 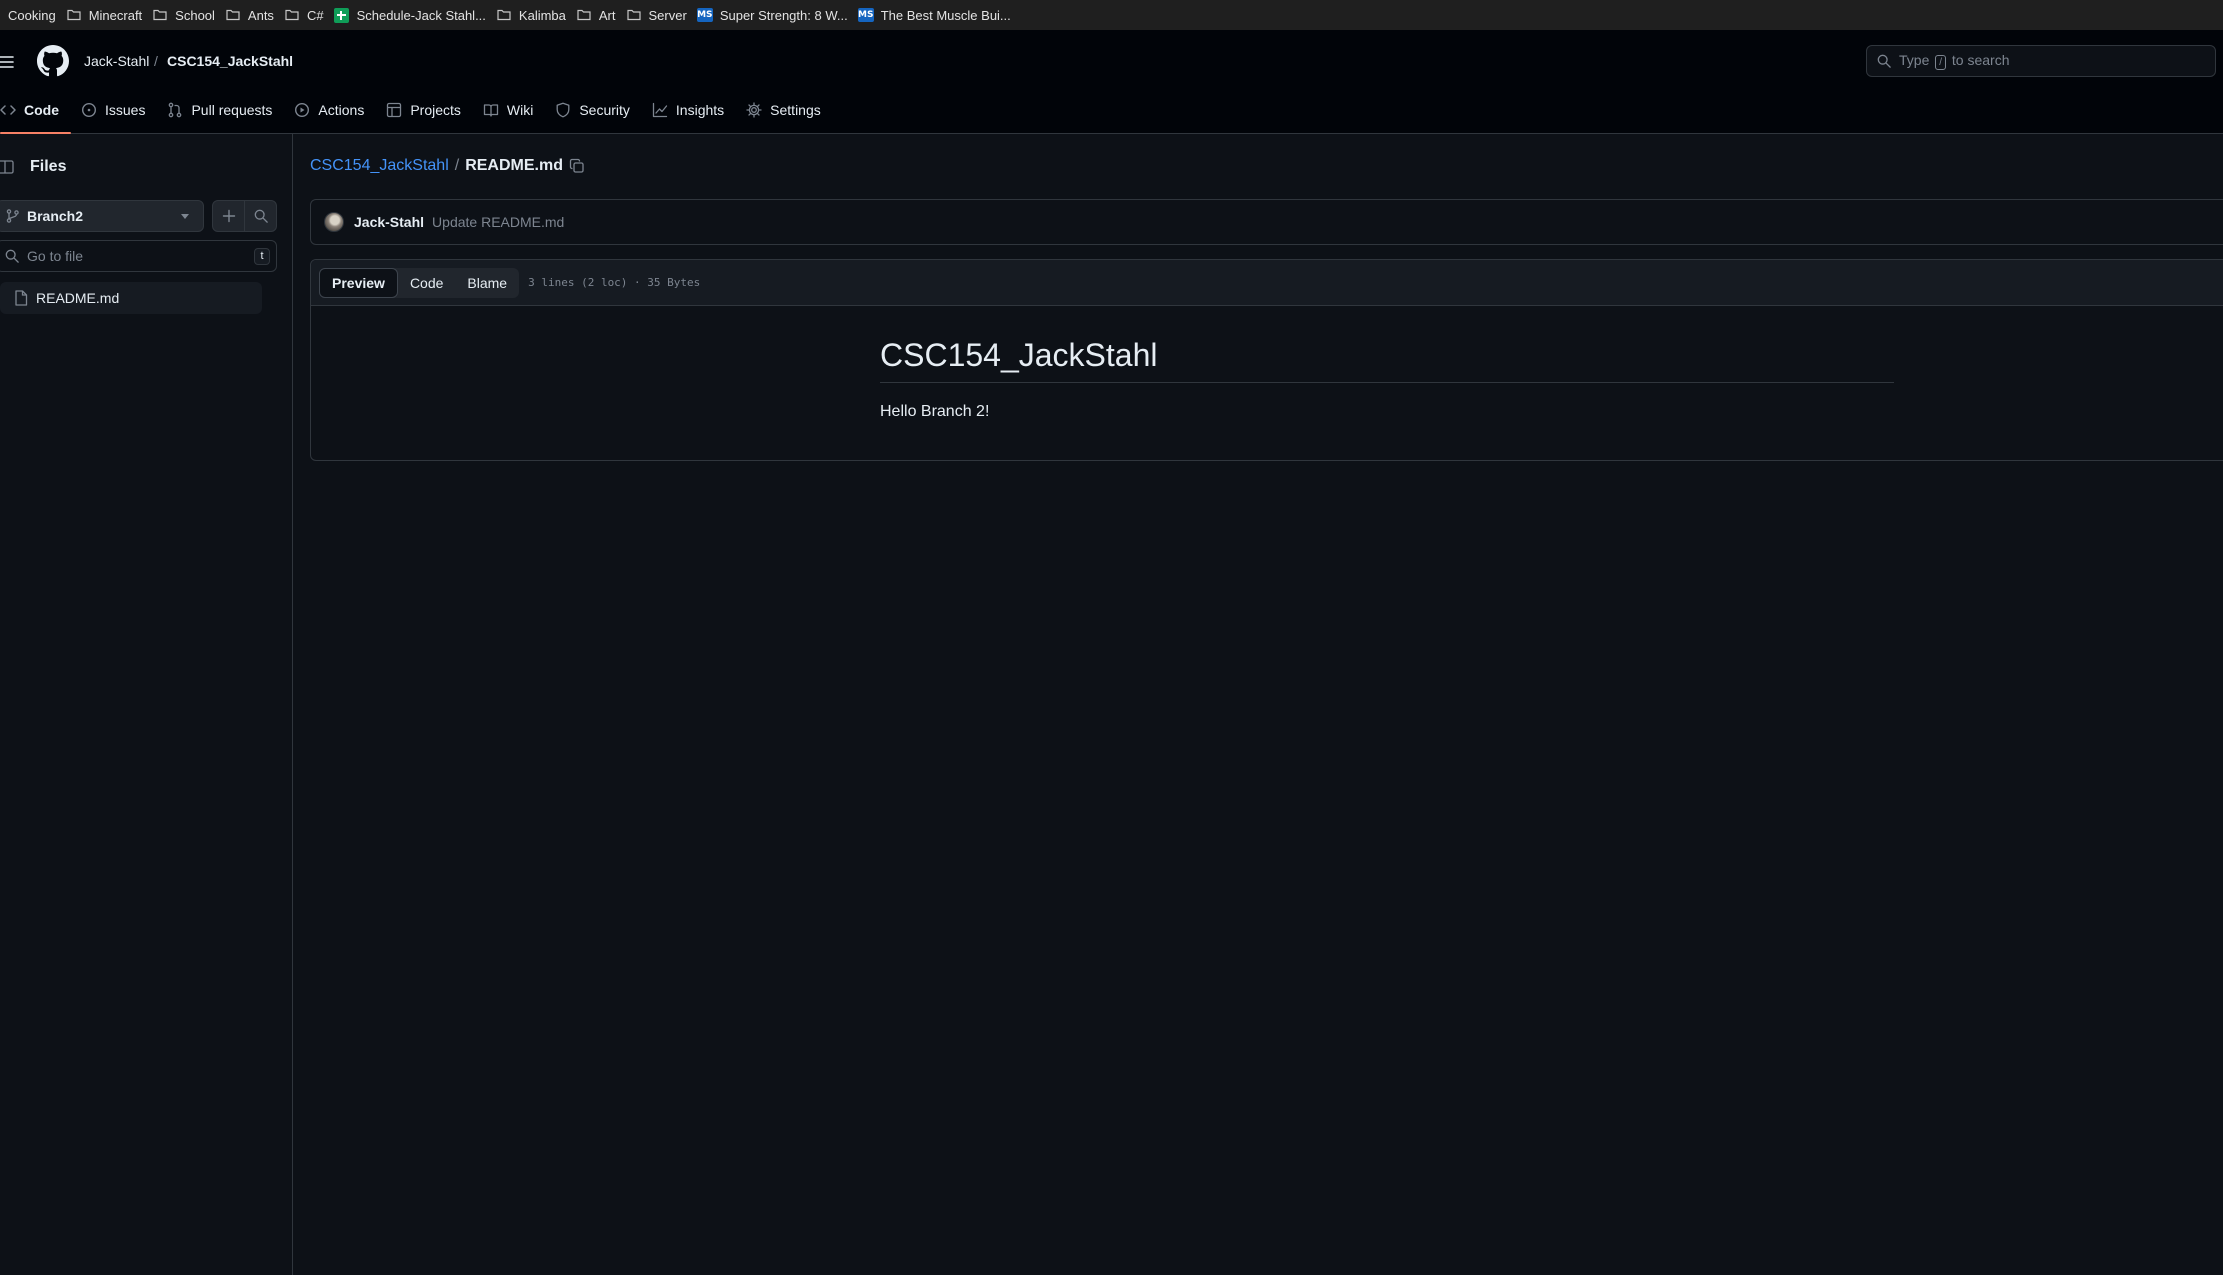 I want to click on chevron-down-icon, so click(x=185, y=216).